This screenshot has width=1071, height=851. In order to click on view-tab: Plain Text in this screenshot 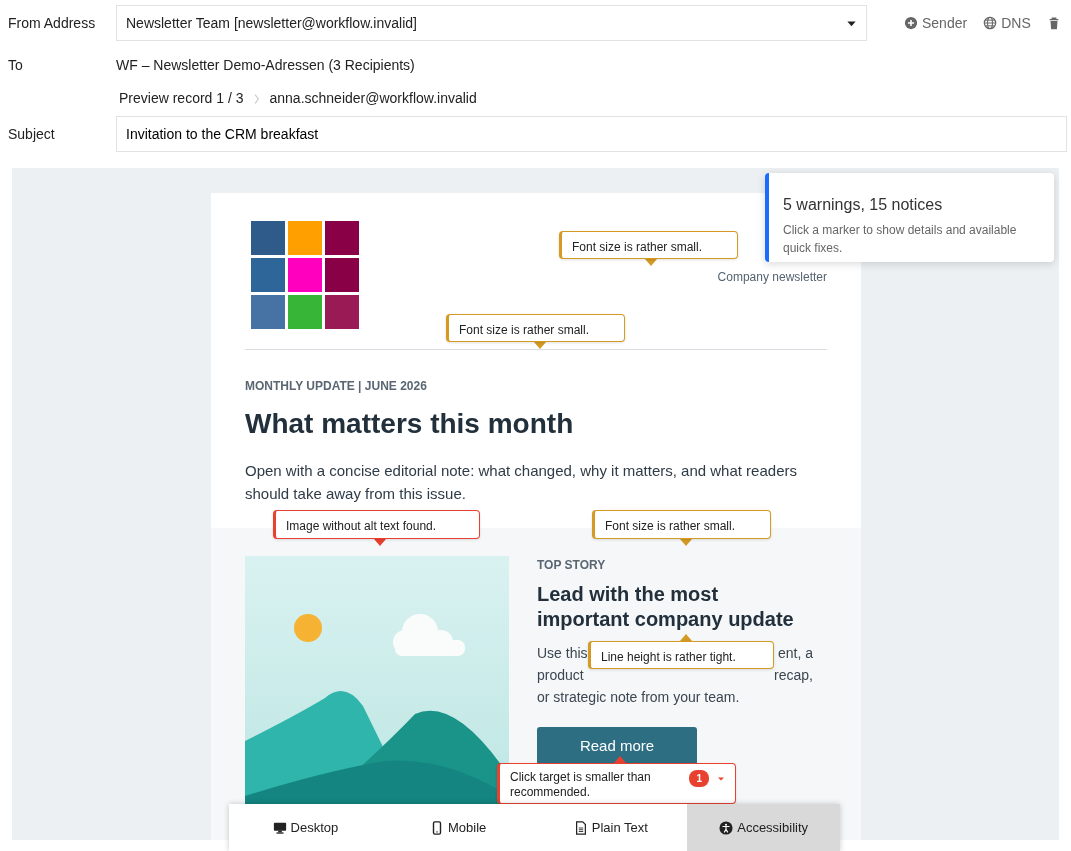, I will do `click(611, 827)`.